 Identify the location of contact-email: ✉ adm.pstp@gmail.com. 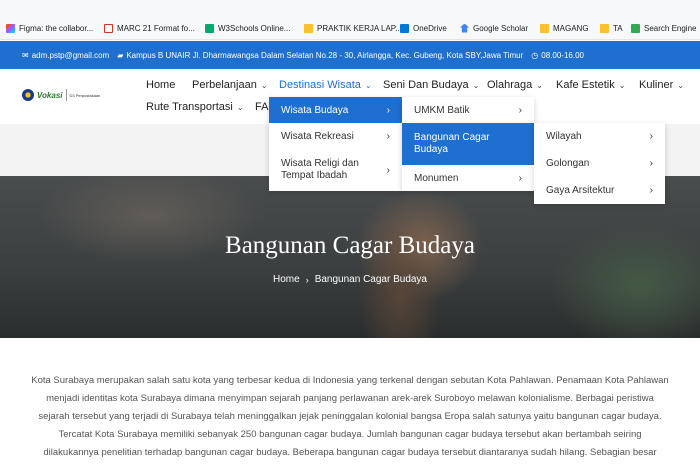
(65, 55).